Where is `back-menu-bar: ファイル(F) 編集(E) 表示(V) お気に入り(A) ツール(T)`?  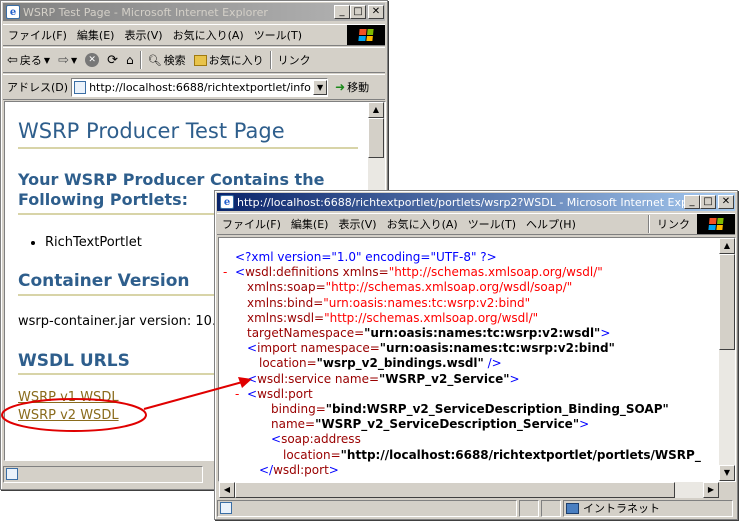 back-menu-bar: ファイル(F) 編集(E) 表示(V) お気に入り(A) ツール(T) is located at coordinates (194, 35).